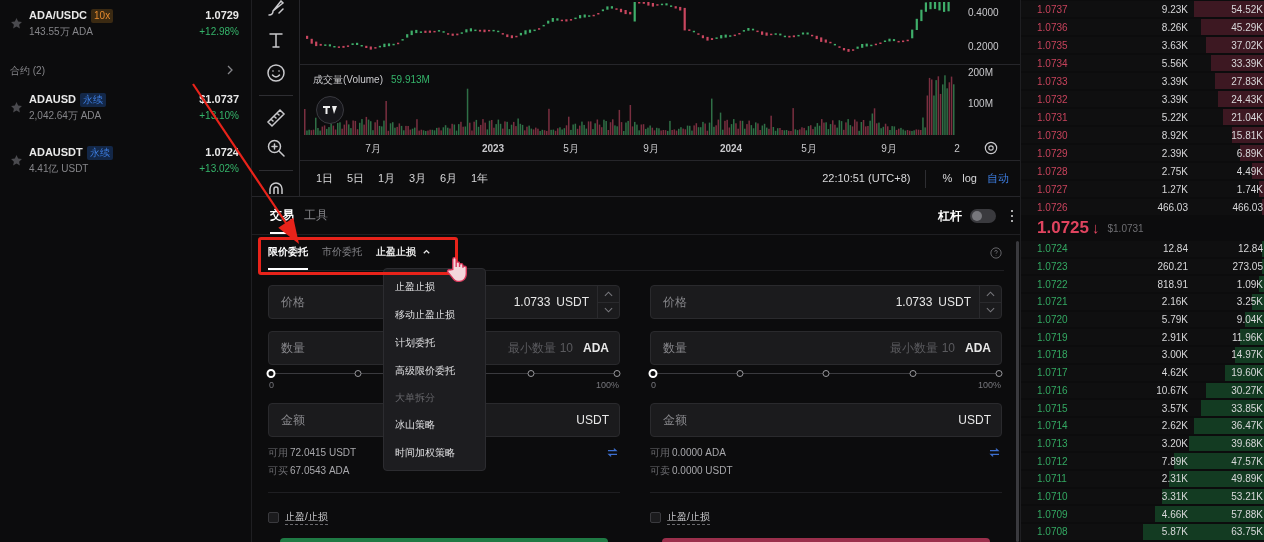  What do you see at coordinates (983, 13) in the screenshot?
I see `axis-label: 0.4000` at bounding box center [983, 13].